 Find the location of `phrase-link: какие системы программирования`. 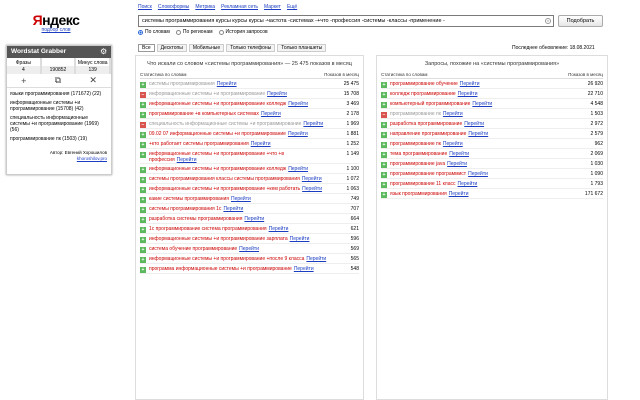

phrase-link: какие системы программирования is located at coordinates (189, 199).